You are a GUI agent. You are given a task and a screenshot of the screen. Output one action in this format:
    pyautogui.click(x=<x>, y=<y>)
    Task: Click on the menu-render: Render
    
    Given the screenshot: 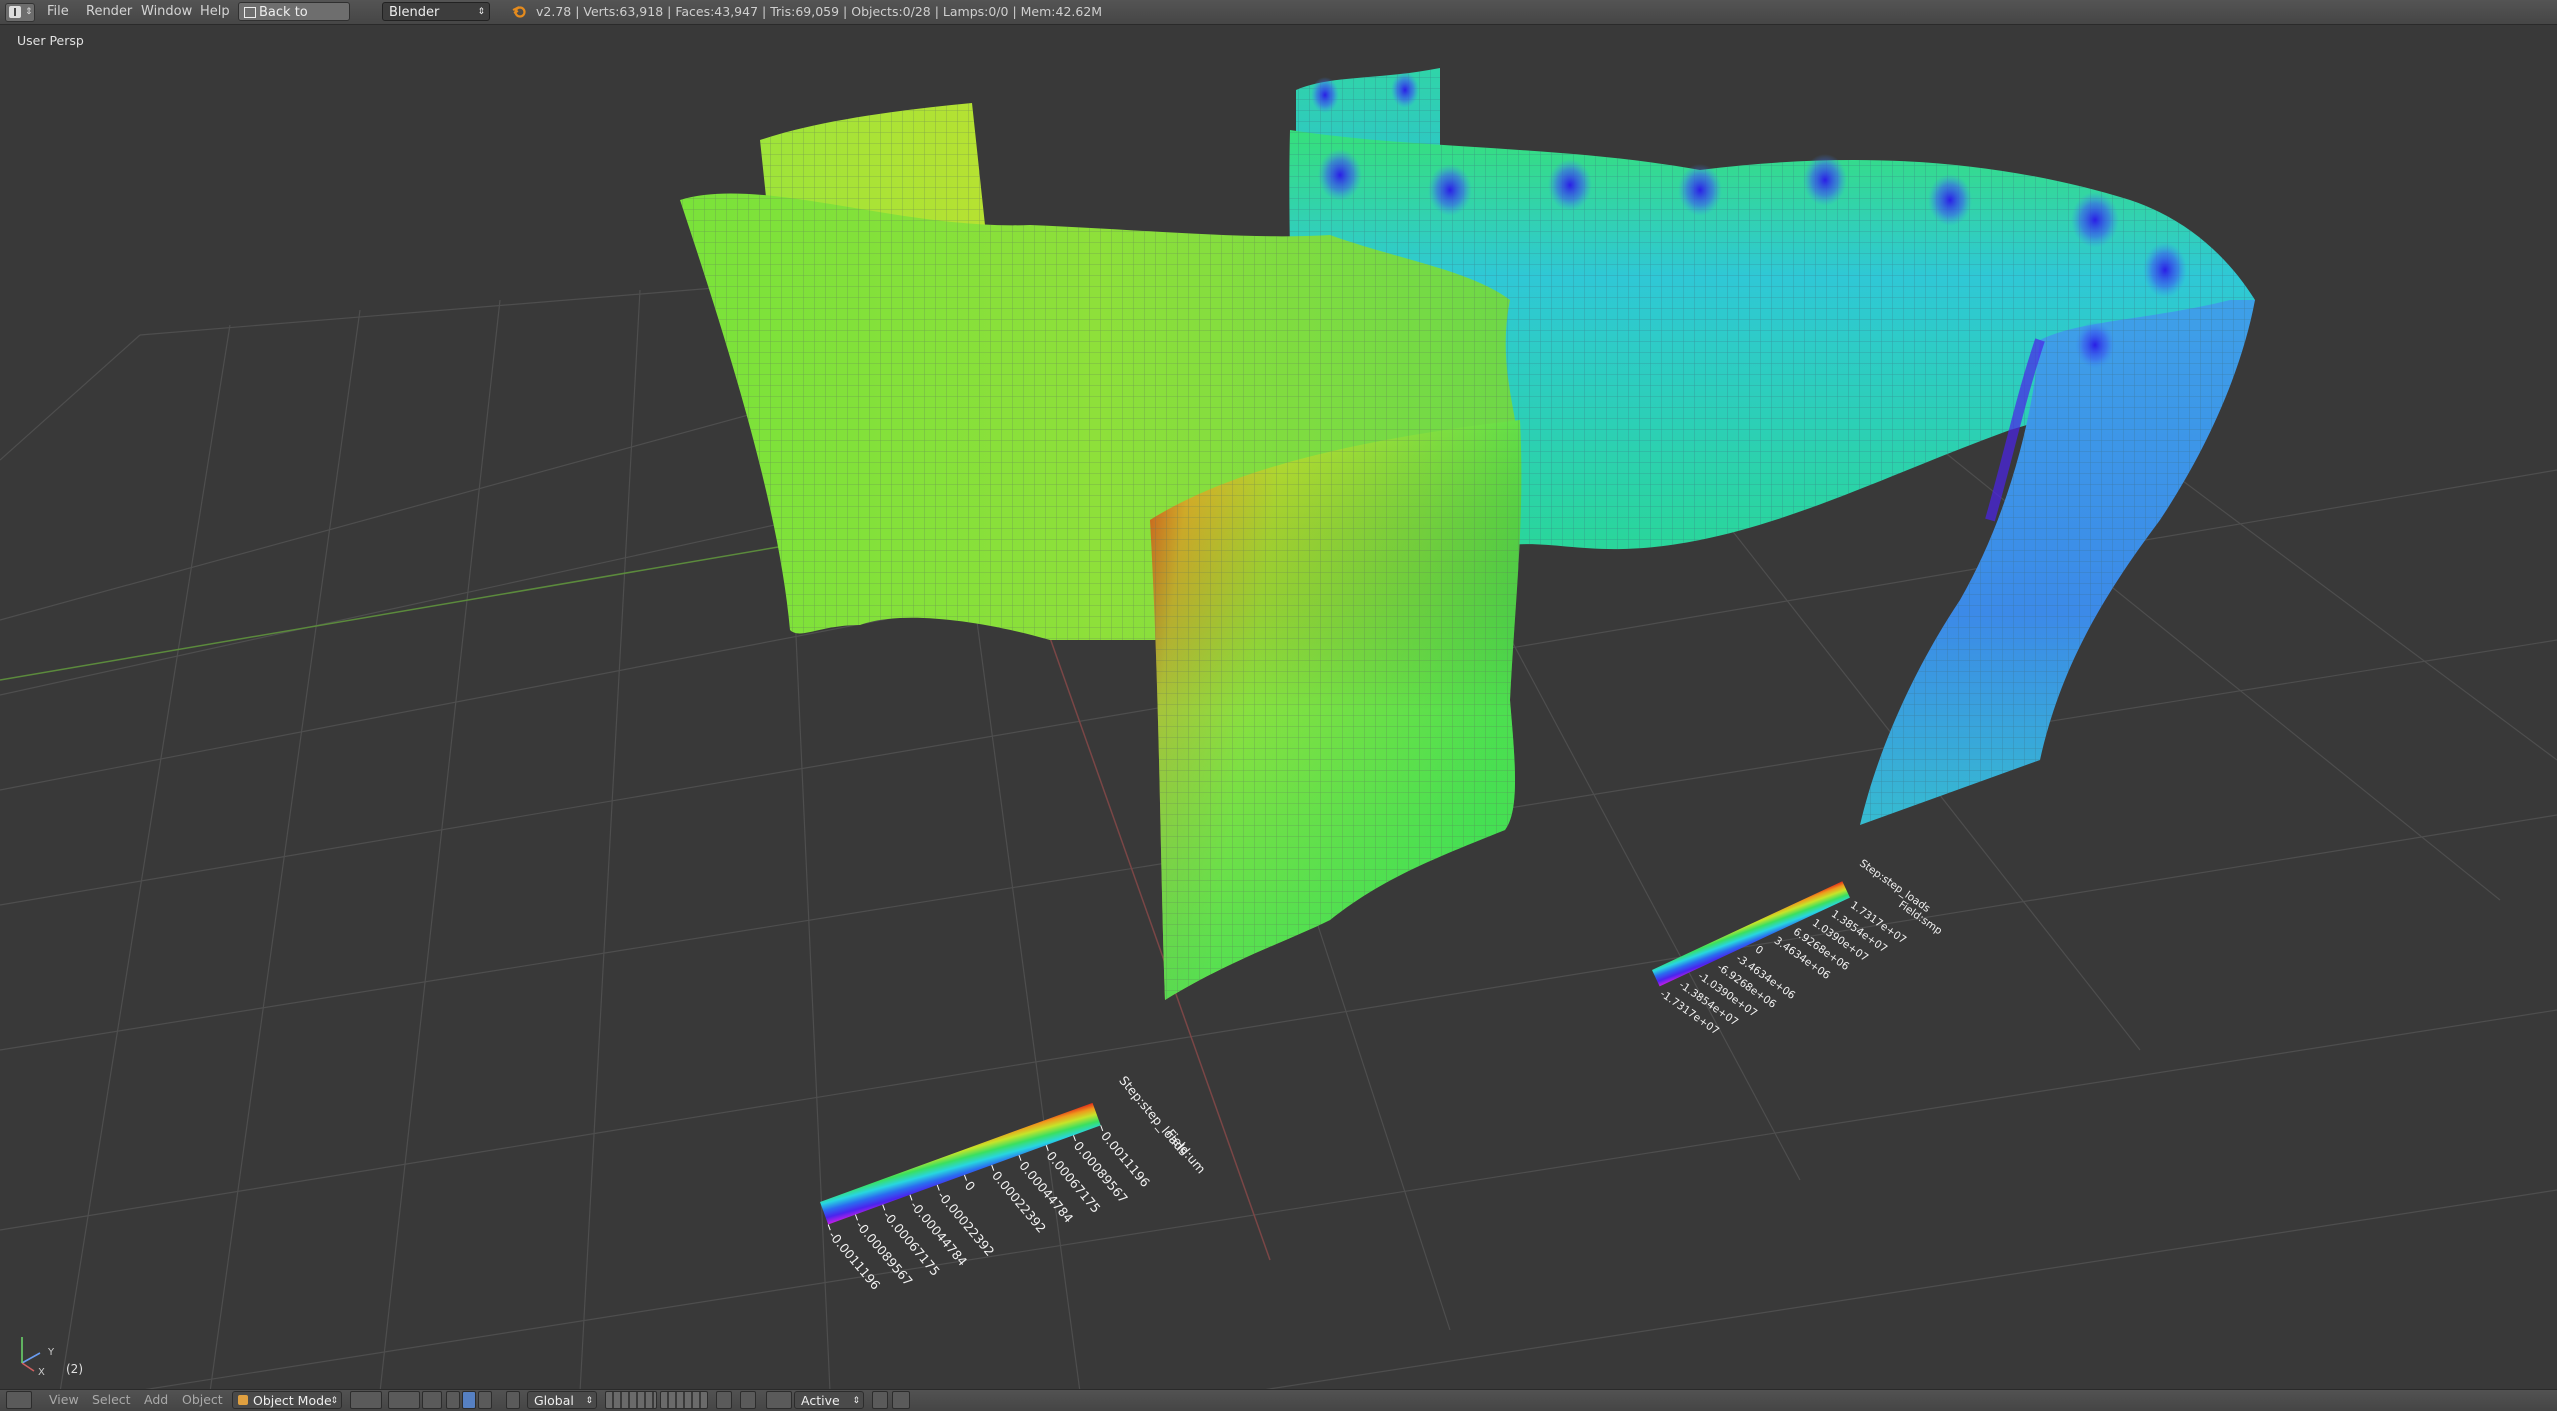 What is the action you would take?
    pyautogui.click(x=109, y=12)
    